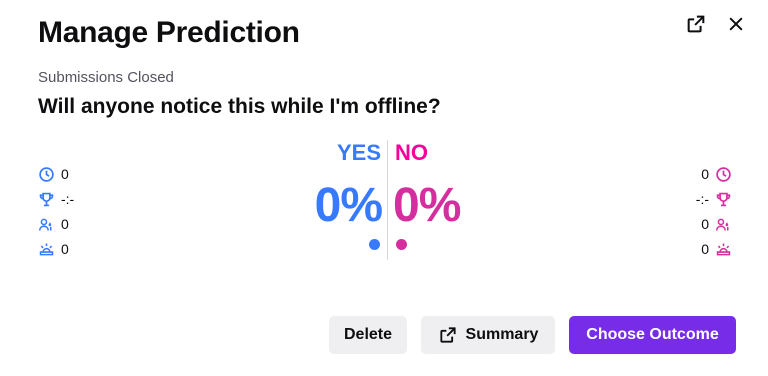  What do you see at coordinates (714, 211) in the screenshot?
I see `no-stats: 0 -:- 0 0` at bounding box center [714, 211].